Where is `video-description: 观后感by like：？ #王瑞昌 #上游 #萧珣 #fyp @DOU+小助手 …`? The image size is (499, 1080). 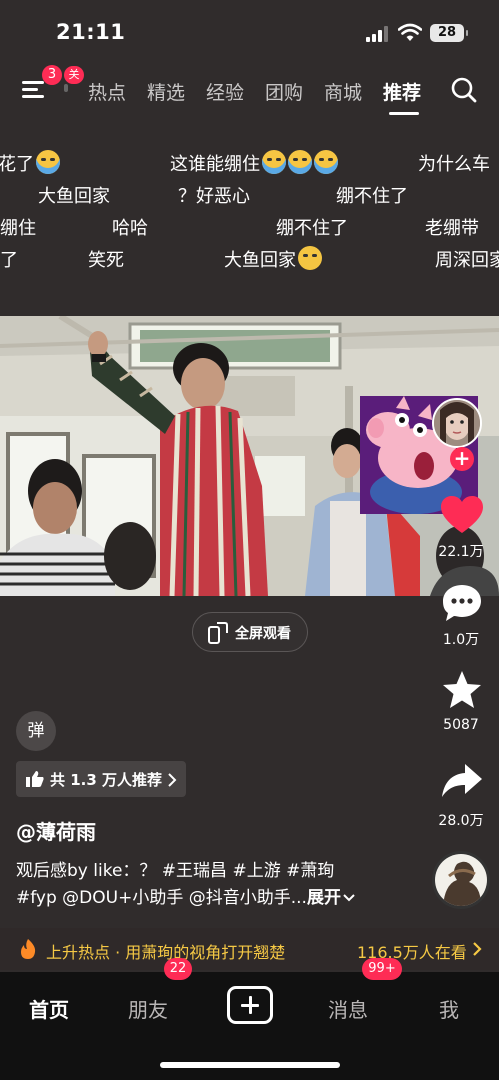 video-description: 观后感by like：？ #王瑞昌 #上游 #萧珣 #fyp @DOU+小助手 … is located at coordinates (221, 885).